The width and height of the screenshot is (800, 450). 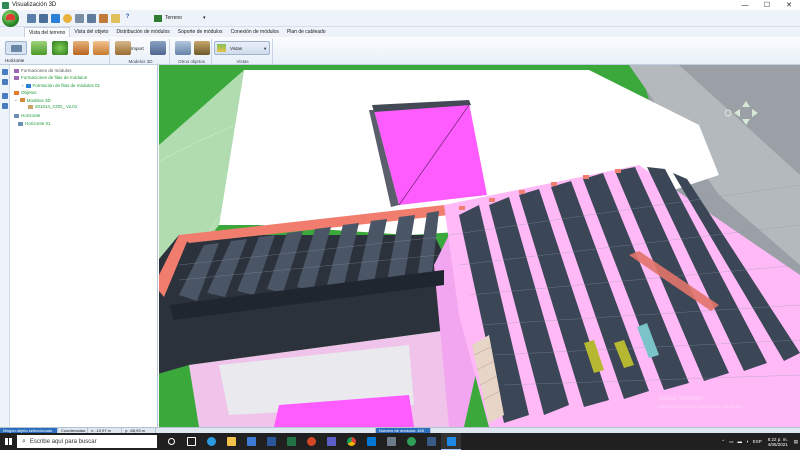 What do you see at coordinates (681, 399) in the screenshot?
I see `activation-watermark-title: Activar Windows` at bounding box center [681, 399].